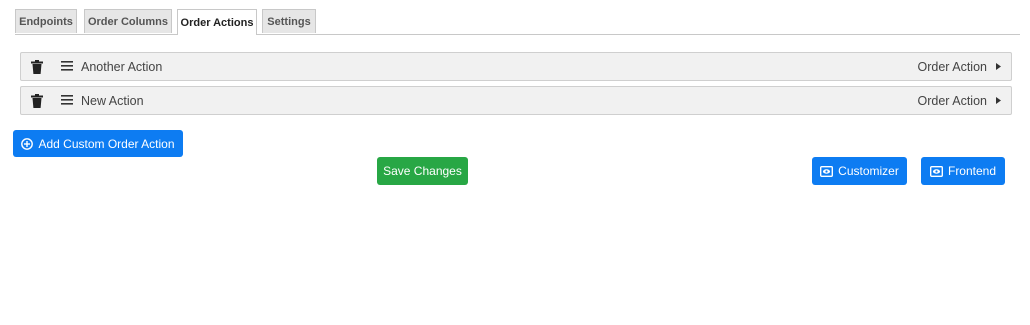  Describe the element at coordinates (217, 22) in the screenshot. I see `tab-order-actions: Order Actions` at that location.